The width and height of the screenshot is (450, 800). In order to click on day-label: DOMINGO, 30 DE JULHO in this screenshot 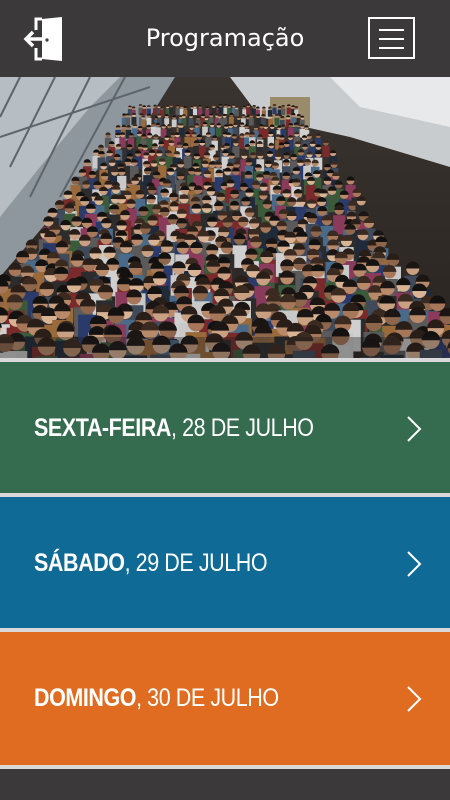, I will do `click(156, 698)`.